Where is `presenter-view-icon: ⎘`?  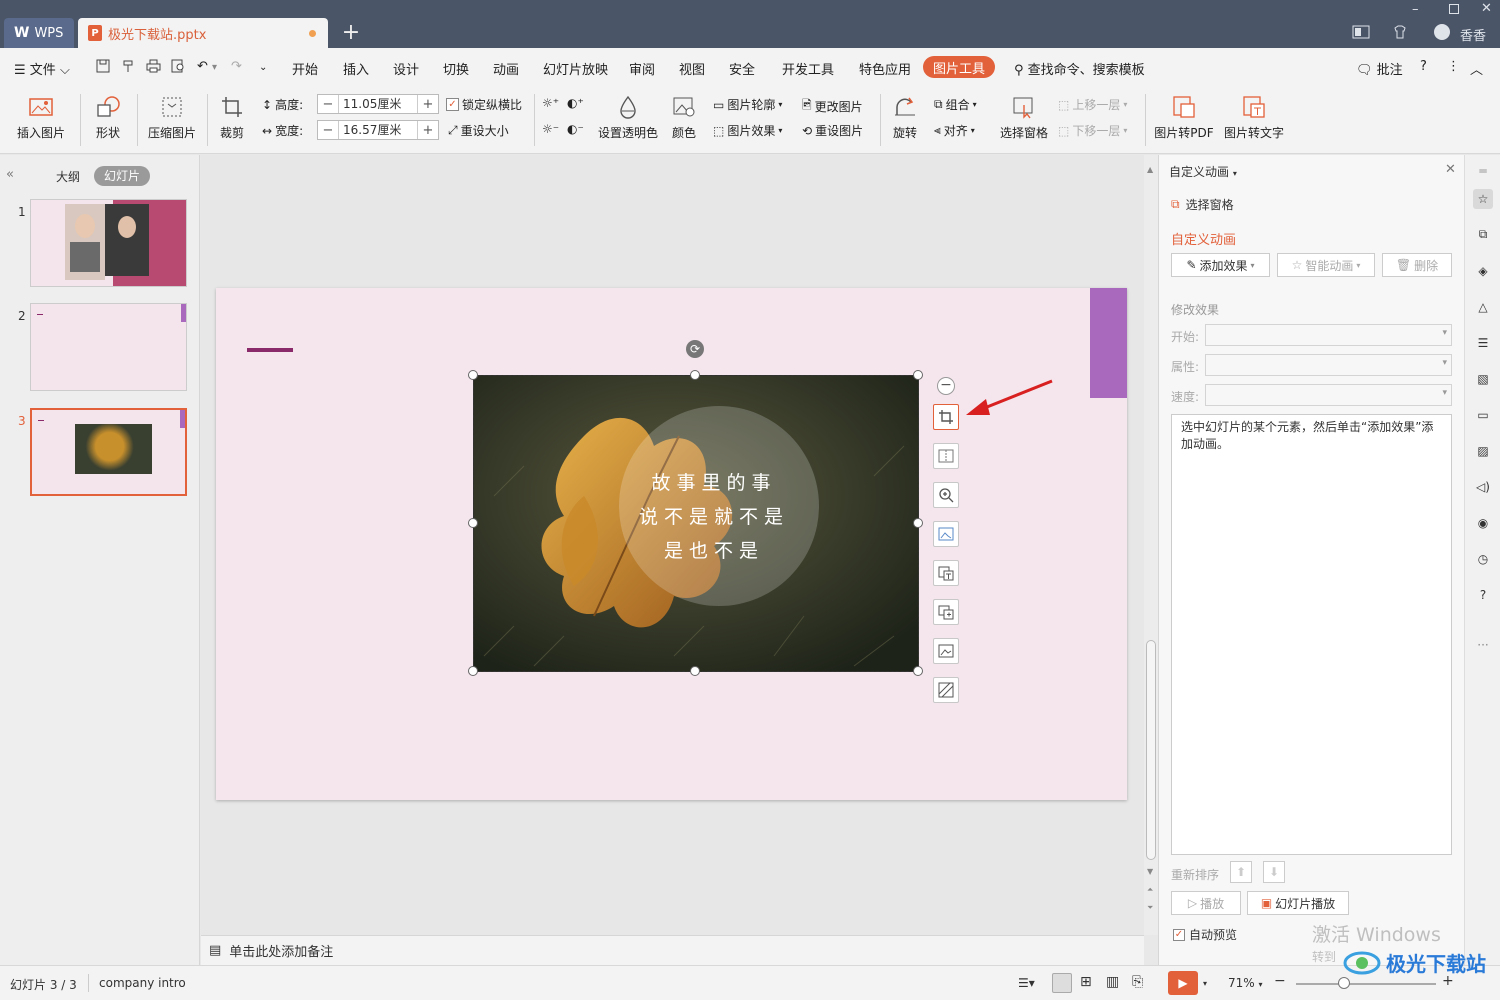 presenter-view-icon: ⎘ is located at coordinates (1137, 982).